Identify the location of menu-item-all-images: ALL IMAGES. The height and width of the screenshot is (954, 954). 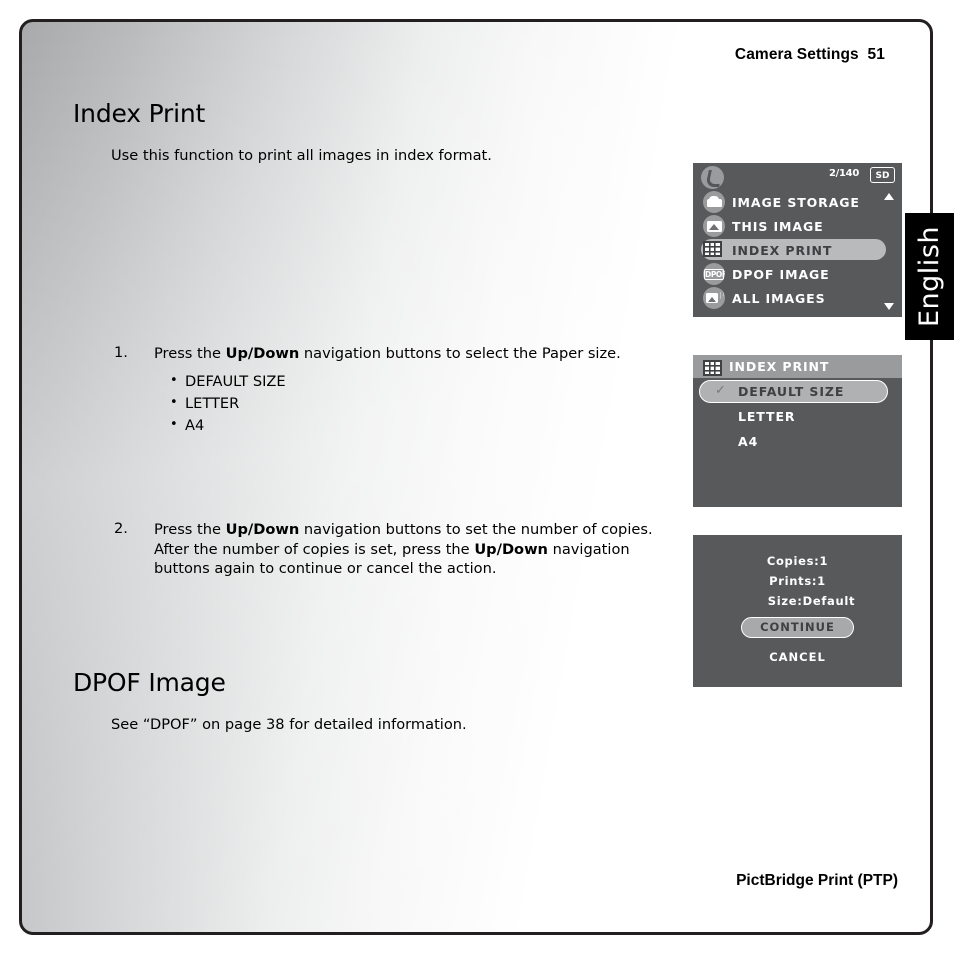
(797, 298).